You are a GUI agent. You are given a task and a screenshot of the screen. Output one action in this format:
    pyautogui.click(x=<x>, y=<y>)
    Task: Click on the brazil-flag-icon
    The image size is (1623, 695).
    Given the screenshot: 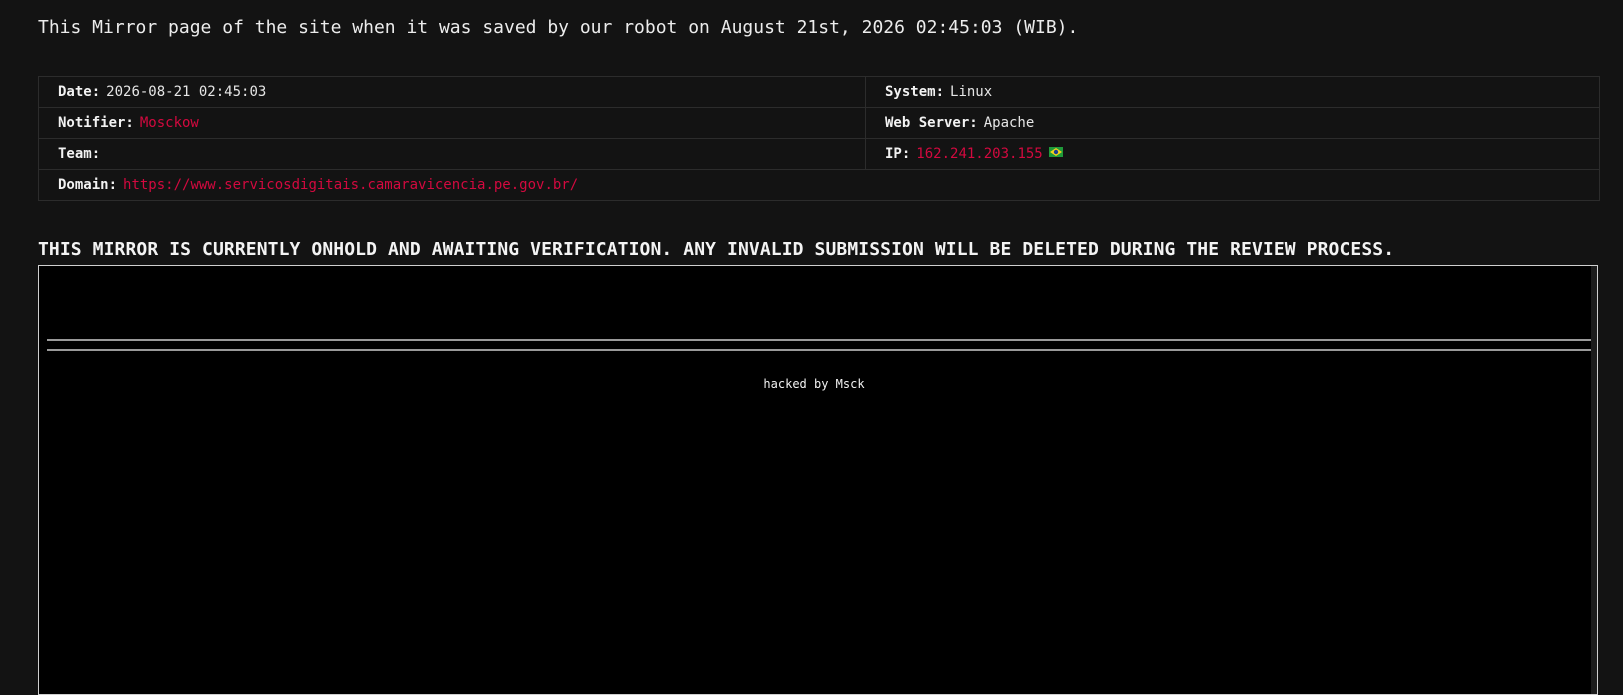 What is the action you would take?
    pyautogui.click(x=1055, y=153)
    